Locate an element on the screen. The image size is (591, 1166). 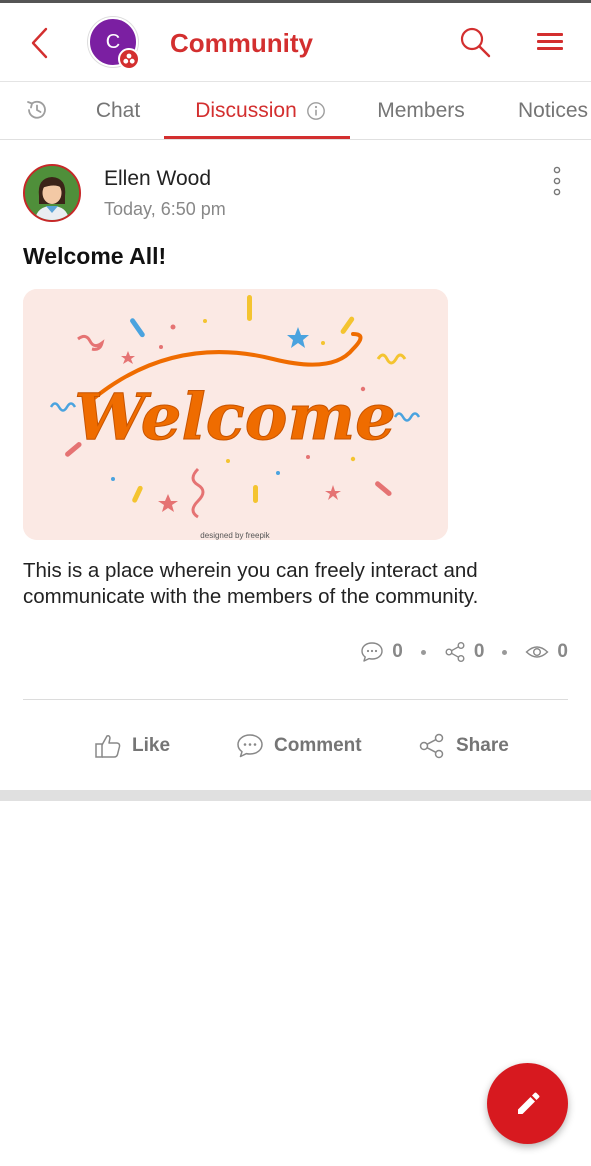
comment-count: 0 is located at coordinates (381, 652).